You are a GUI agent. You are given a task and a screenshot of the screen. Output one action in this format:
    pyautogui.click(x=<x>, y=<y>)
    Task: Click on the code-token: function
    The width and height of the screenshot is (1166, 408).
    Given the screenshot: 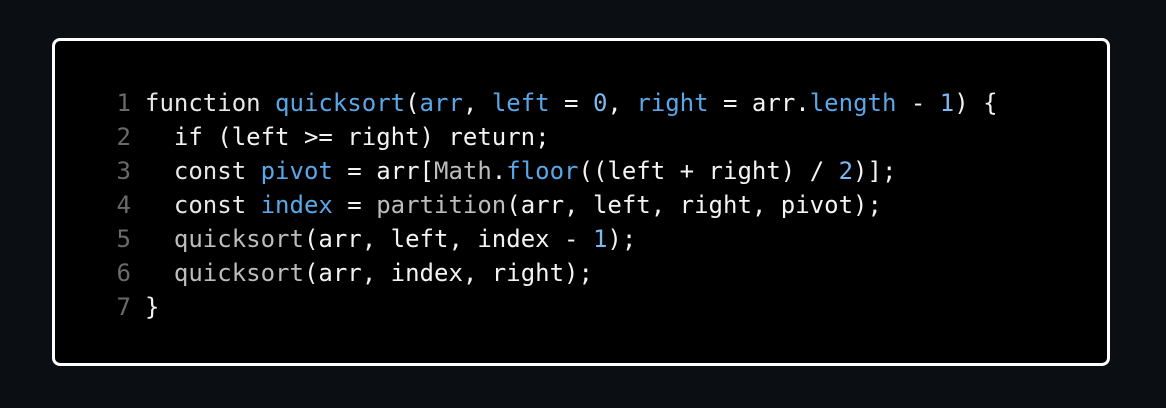 What is the action you would take?
    pyautogui.click(x=210, y=103)
    